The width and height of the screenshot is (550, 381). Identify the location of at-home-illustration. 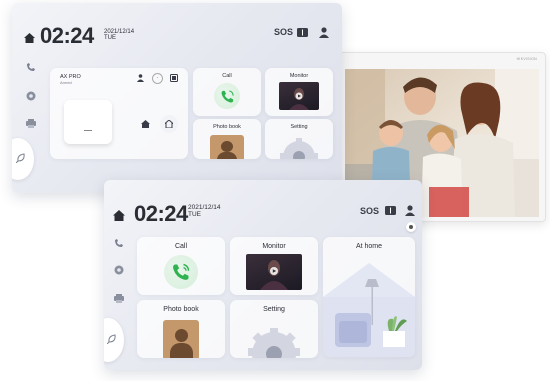
(369, 310).